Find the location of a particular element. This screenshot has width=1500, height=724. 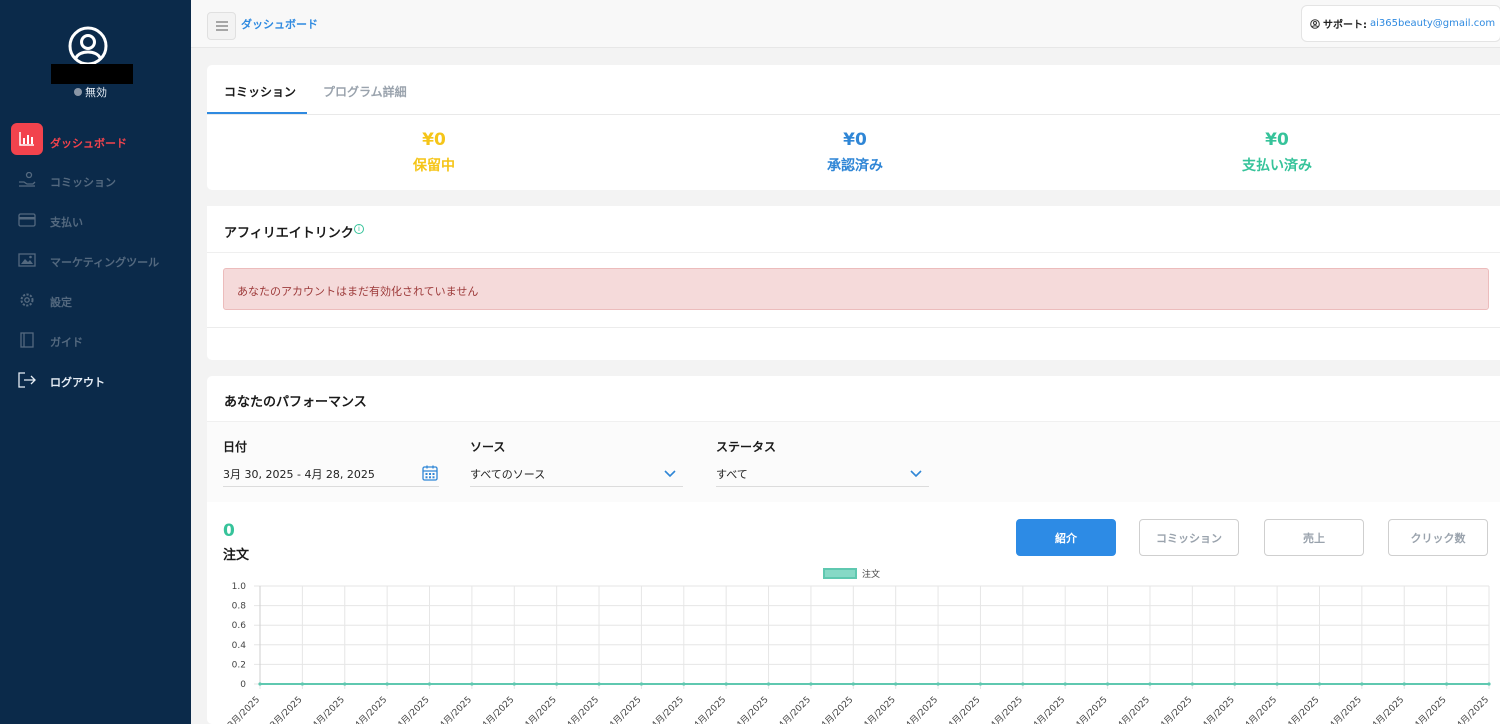

x-tick-label: 28/4月/2025 is located at coordinates (1467, 709).